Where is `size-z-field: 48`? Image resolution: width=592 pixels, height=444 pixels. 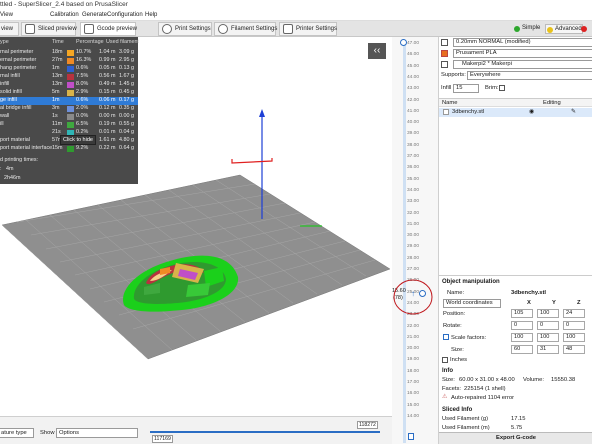
size-z-field: 48 is located at coordinates (574, 349).